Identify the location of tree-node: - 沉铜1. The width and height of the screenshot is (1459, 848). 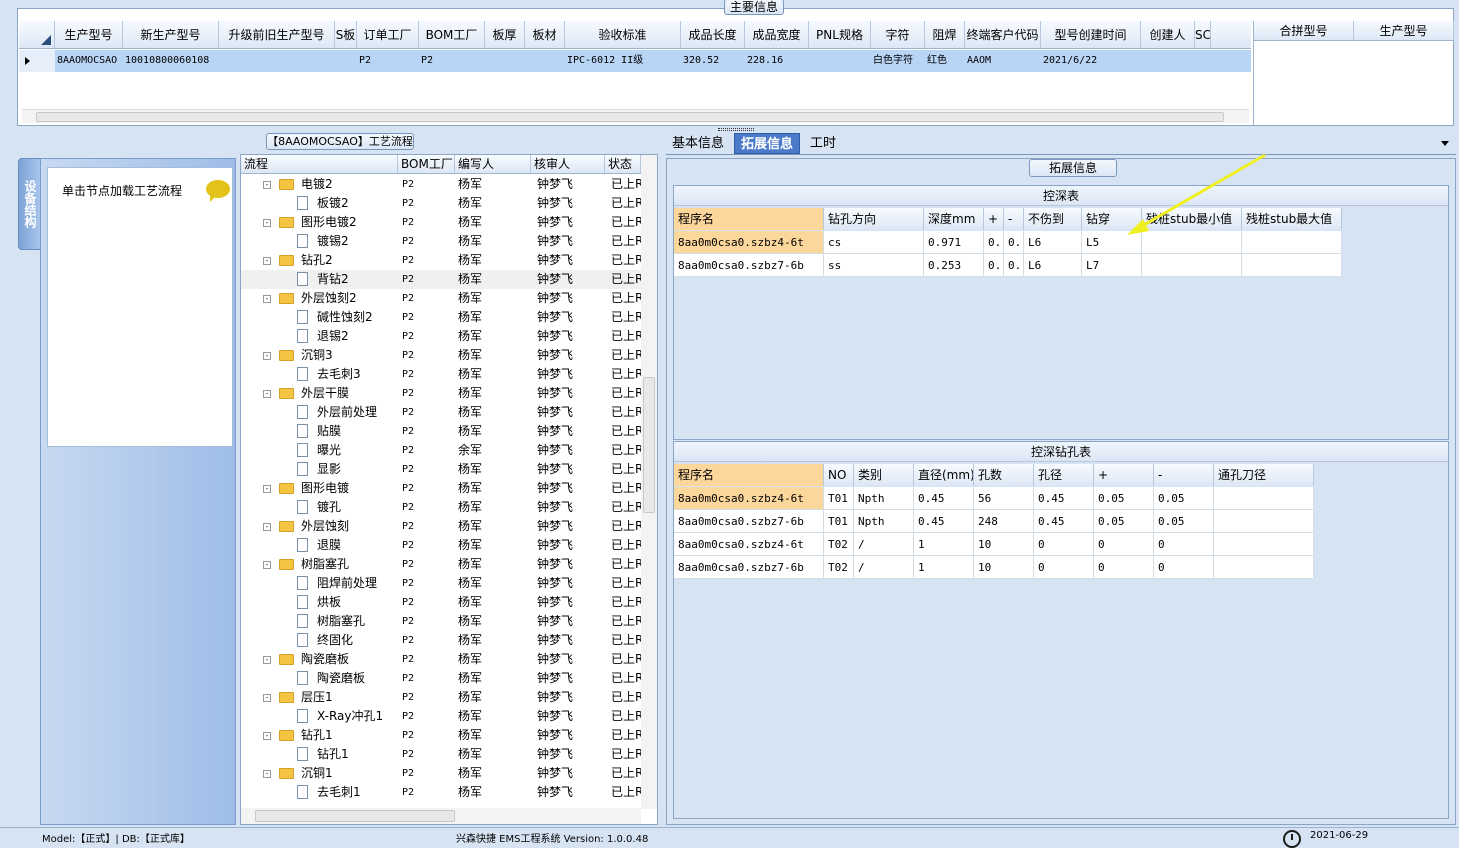
(319, 773).